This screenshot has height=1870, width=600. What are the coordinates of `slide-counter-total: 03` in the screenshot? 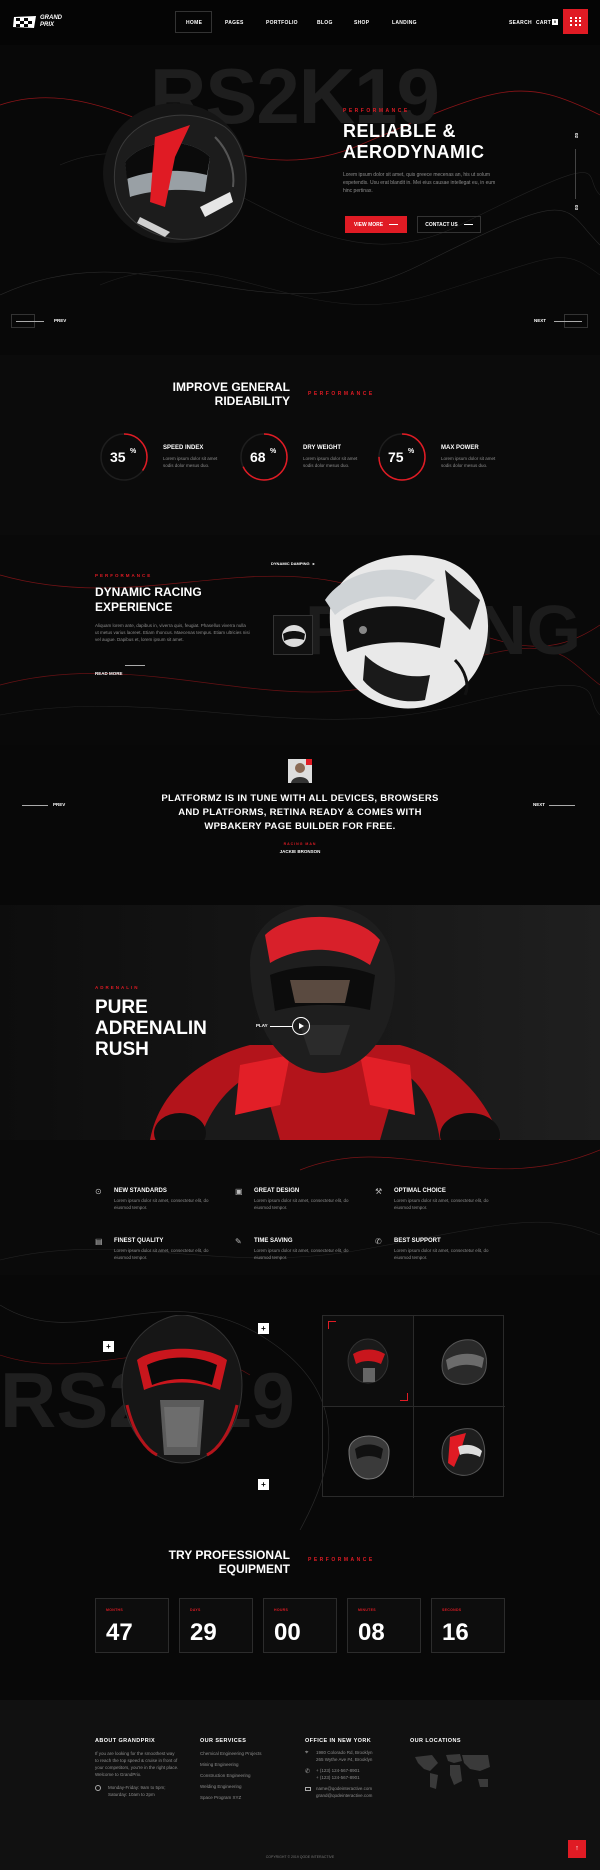 It's located at (576, 208).